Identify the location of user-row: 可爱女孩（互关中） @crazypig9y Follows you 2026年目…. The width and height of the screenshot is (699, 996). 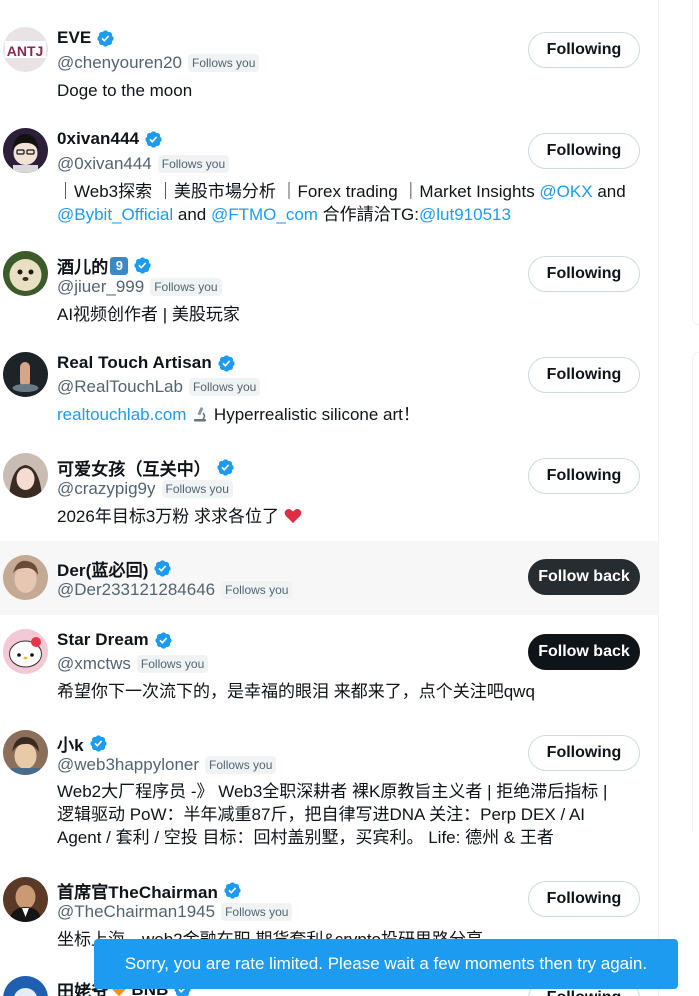
(329, 488).